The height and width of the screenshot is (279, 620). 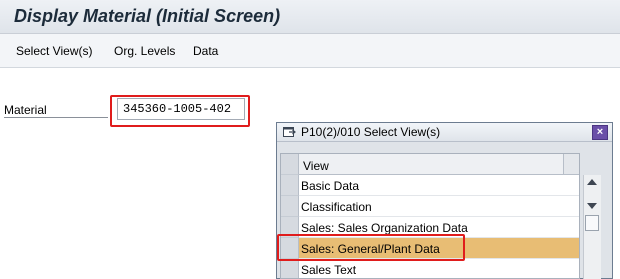 I want to click on title-bar: Display Material (Initial Screen), so click(x=310, y=17).